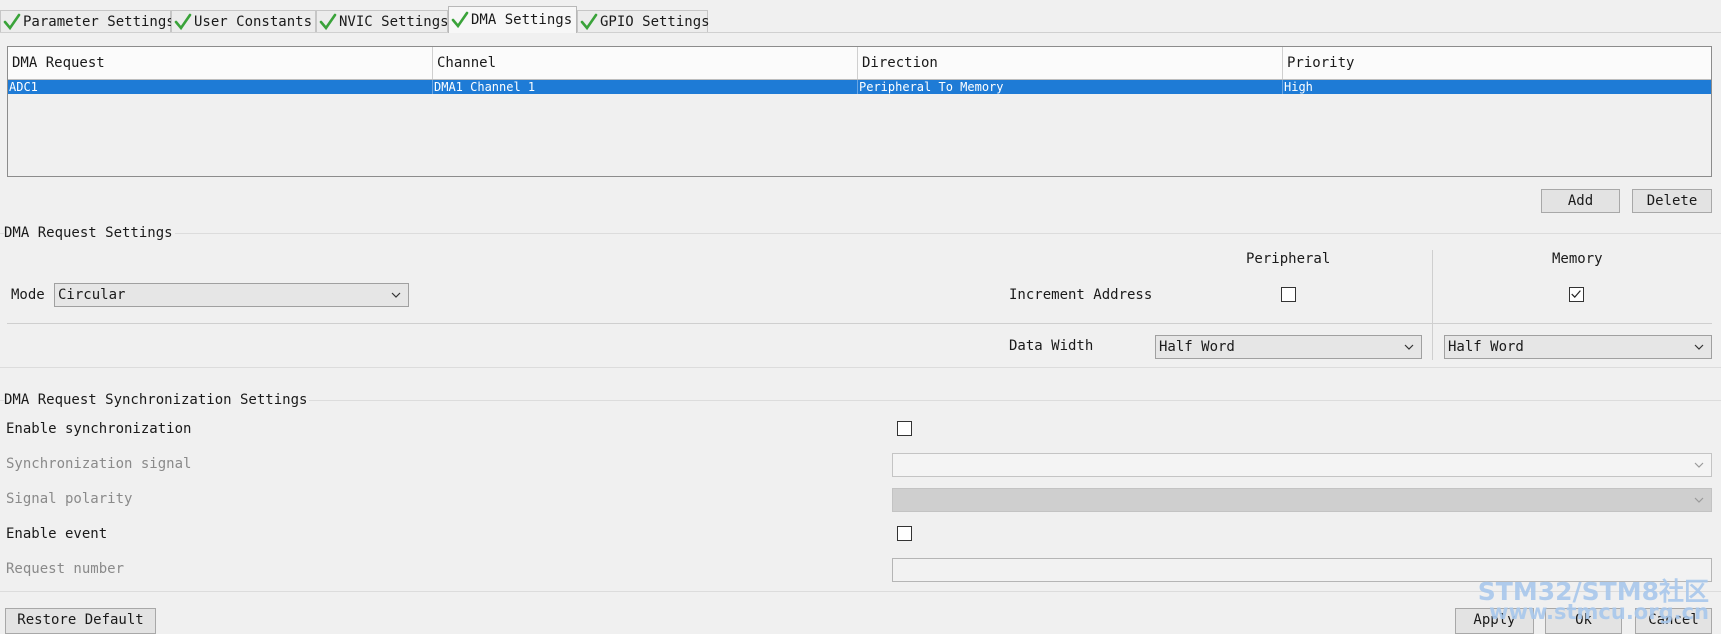 This screenshot has height=634, width=1721. I want to click on enable-event-label: Enable event, so click(57, 534).